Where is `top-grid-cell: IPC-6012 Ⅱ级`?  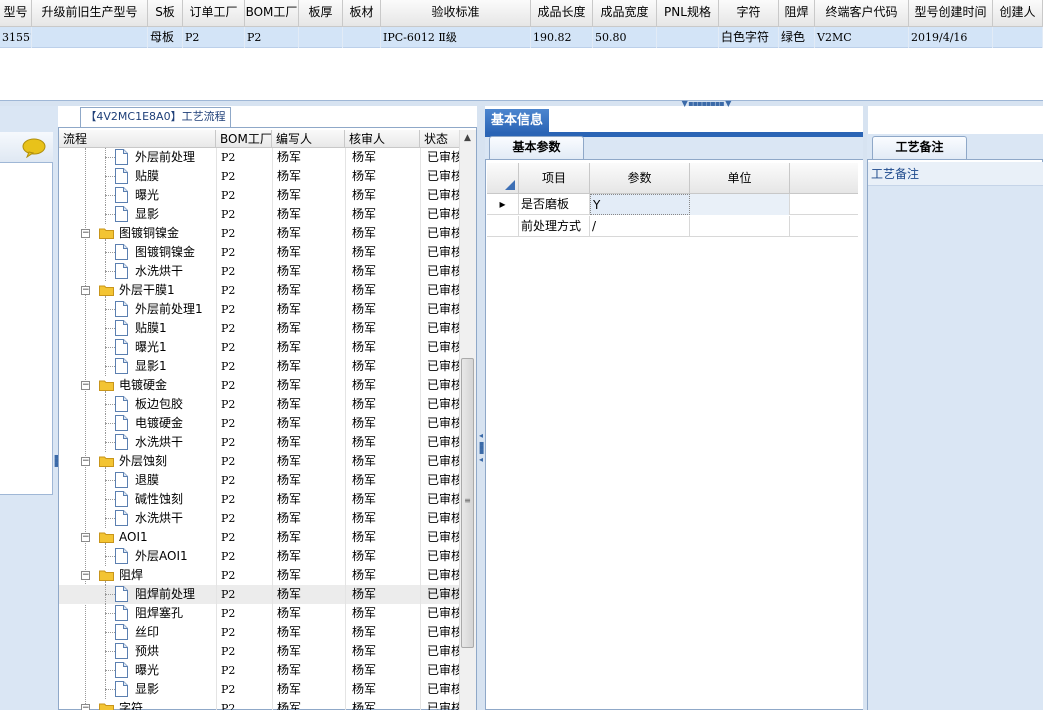 top-grid-cell: IPC-6012 Ⅱ级 is located at coordinates (456, 37).